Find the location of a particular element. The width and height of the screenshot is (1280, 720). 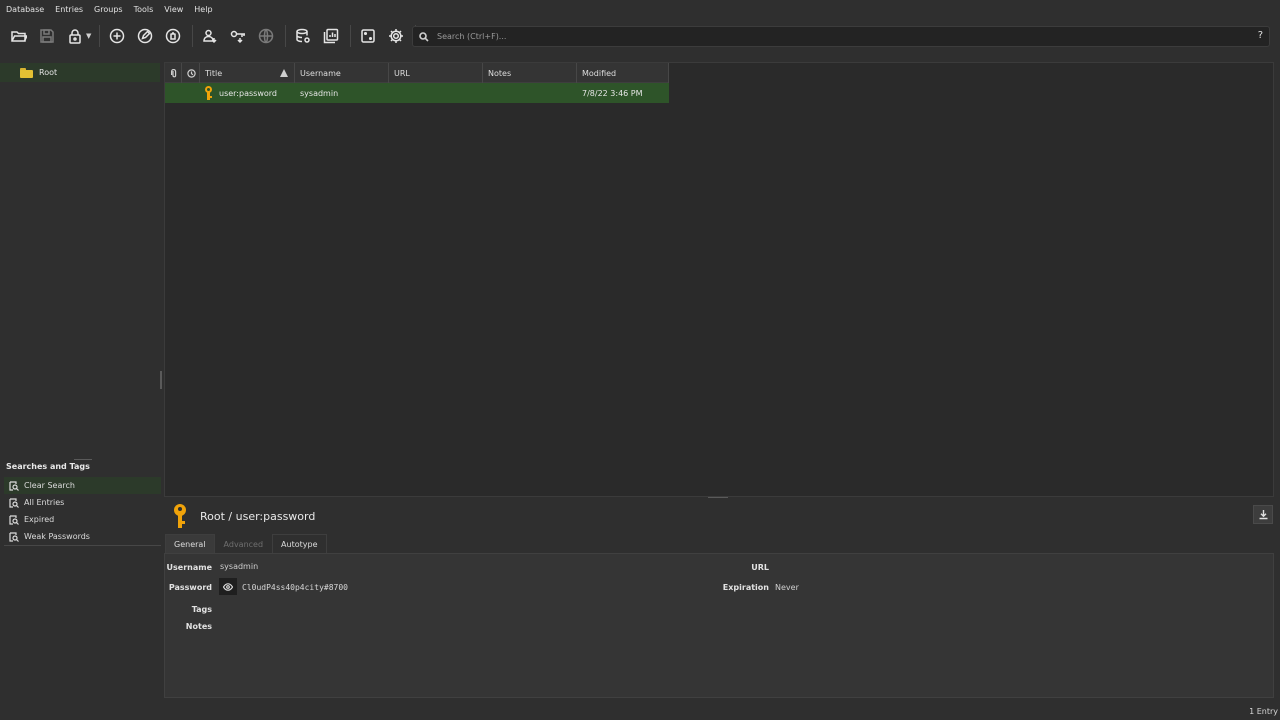

collapse-preview-button is located at coordinates (1263, 514).